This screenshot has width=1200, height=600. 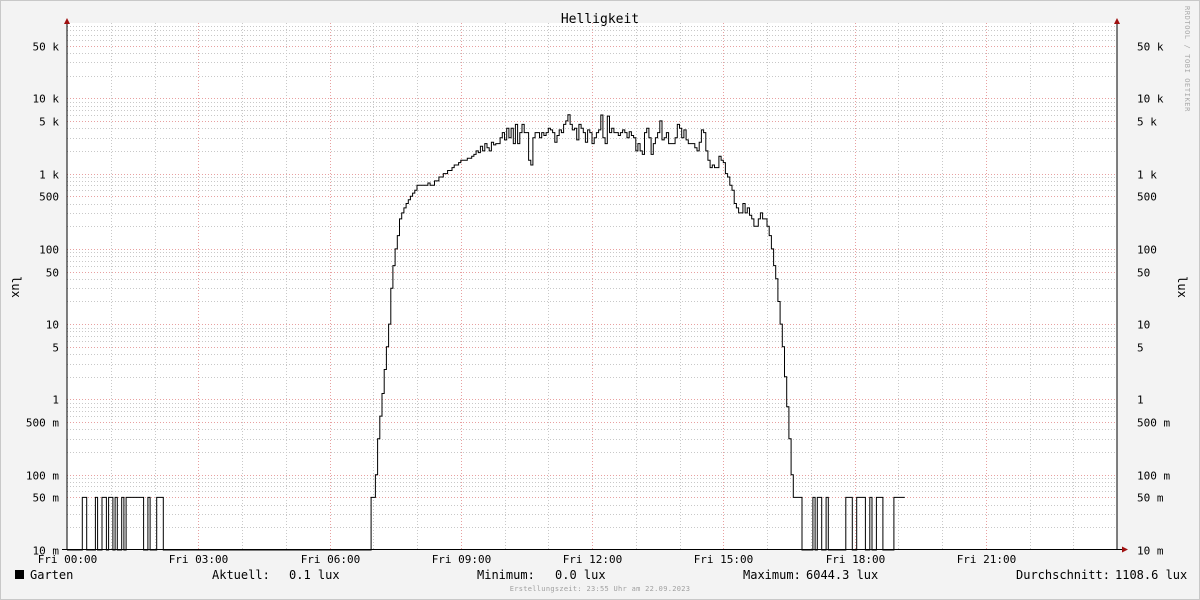 What do you see at coordinates (1150, 99) in the screenshot?
I see `y-tick-label-right: 10 k` at bounding box center [1150, 99].